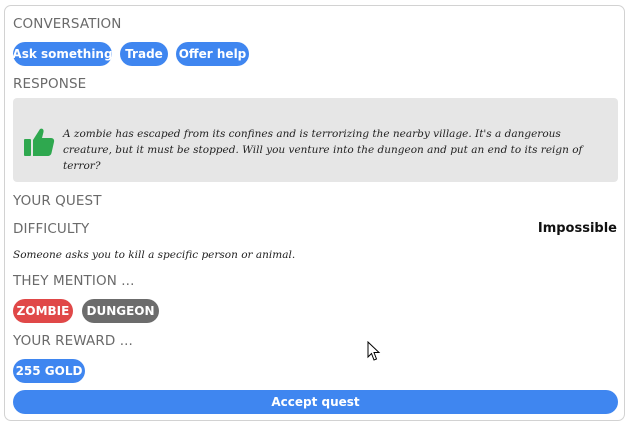  Describe the element at coordinates (577, 228) in the screenshot. I see `difficulty-value: Impossible` at that location.